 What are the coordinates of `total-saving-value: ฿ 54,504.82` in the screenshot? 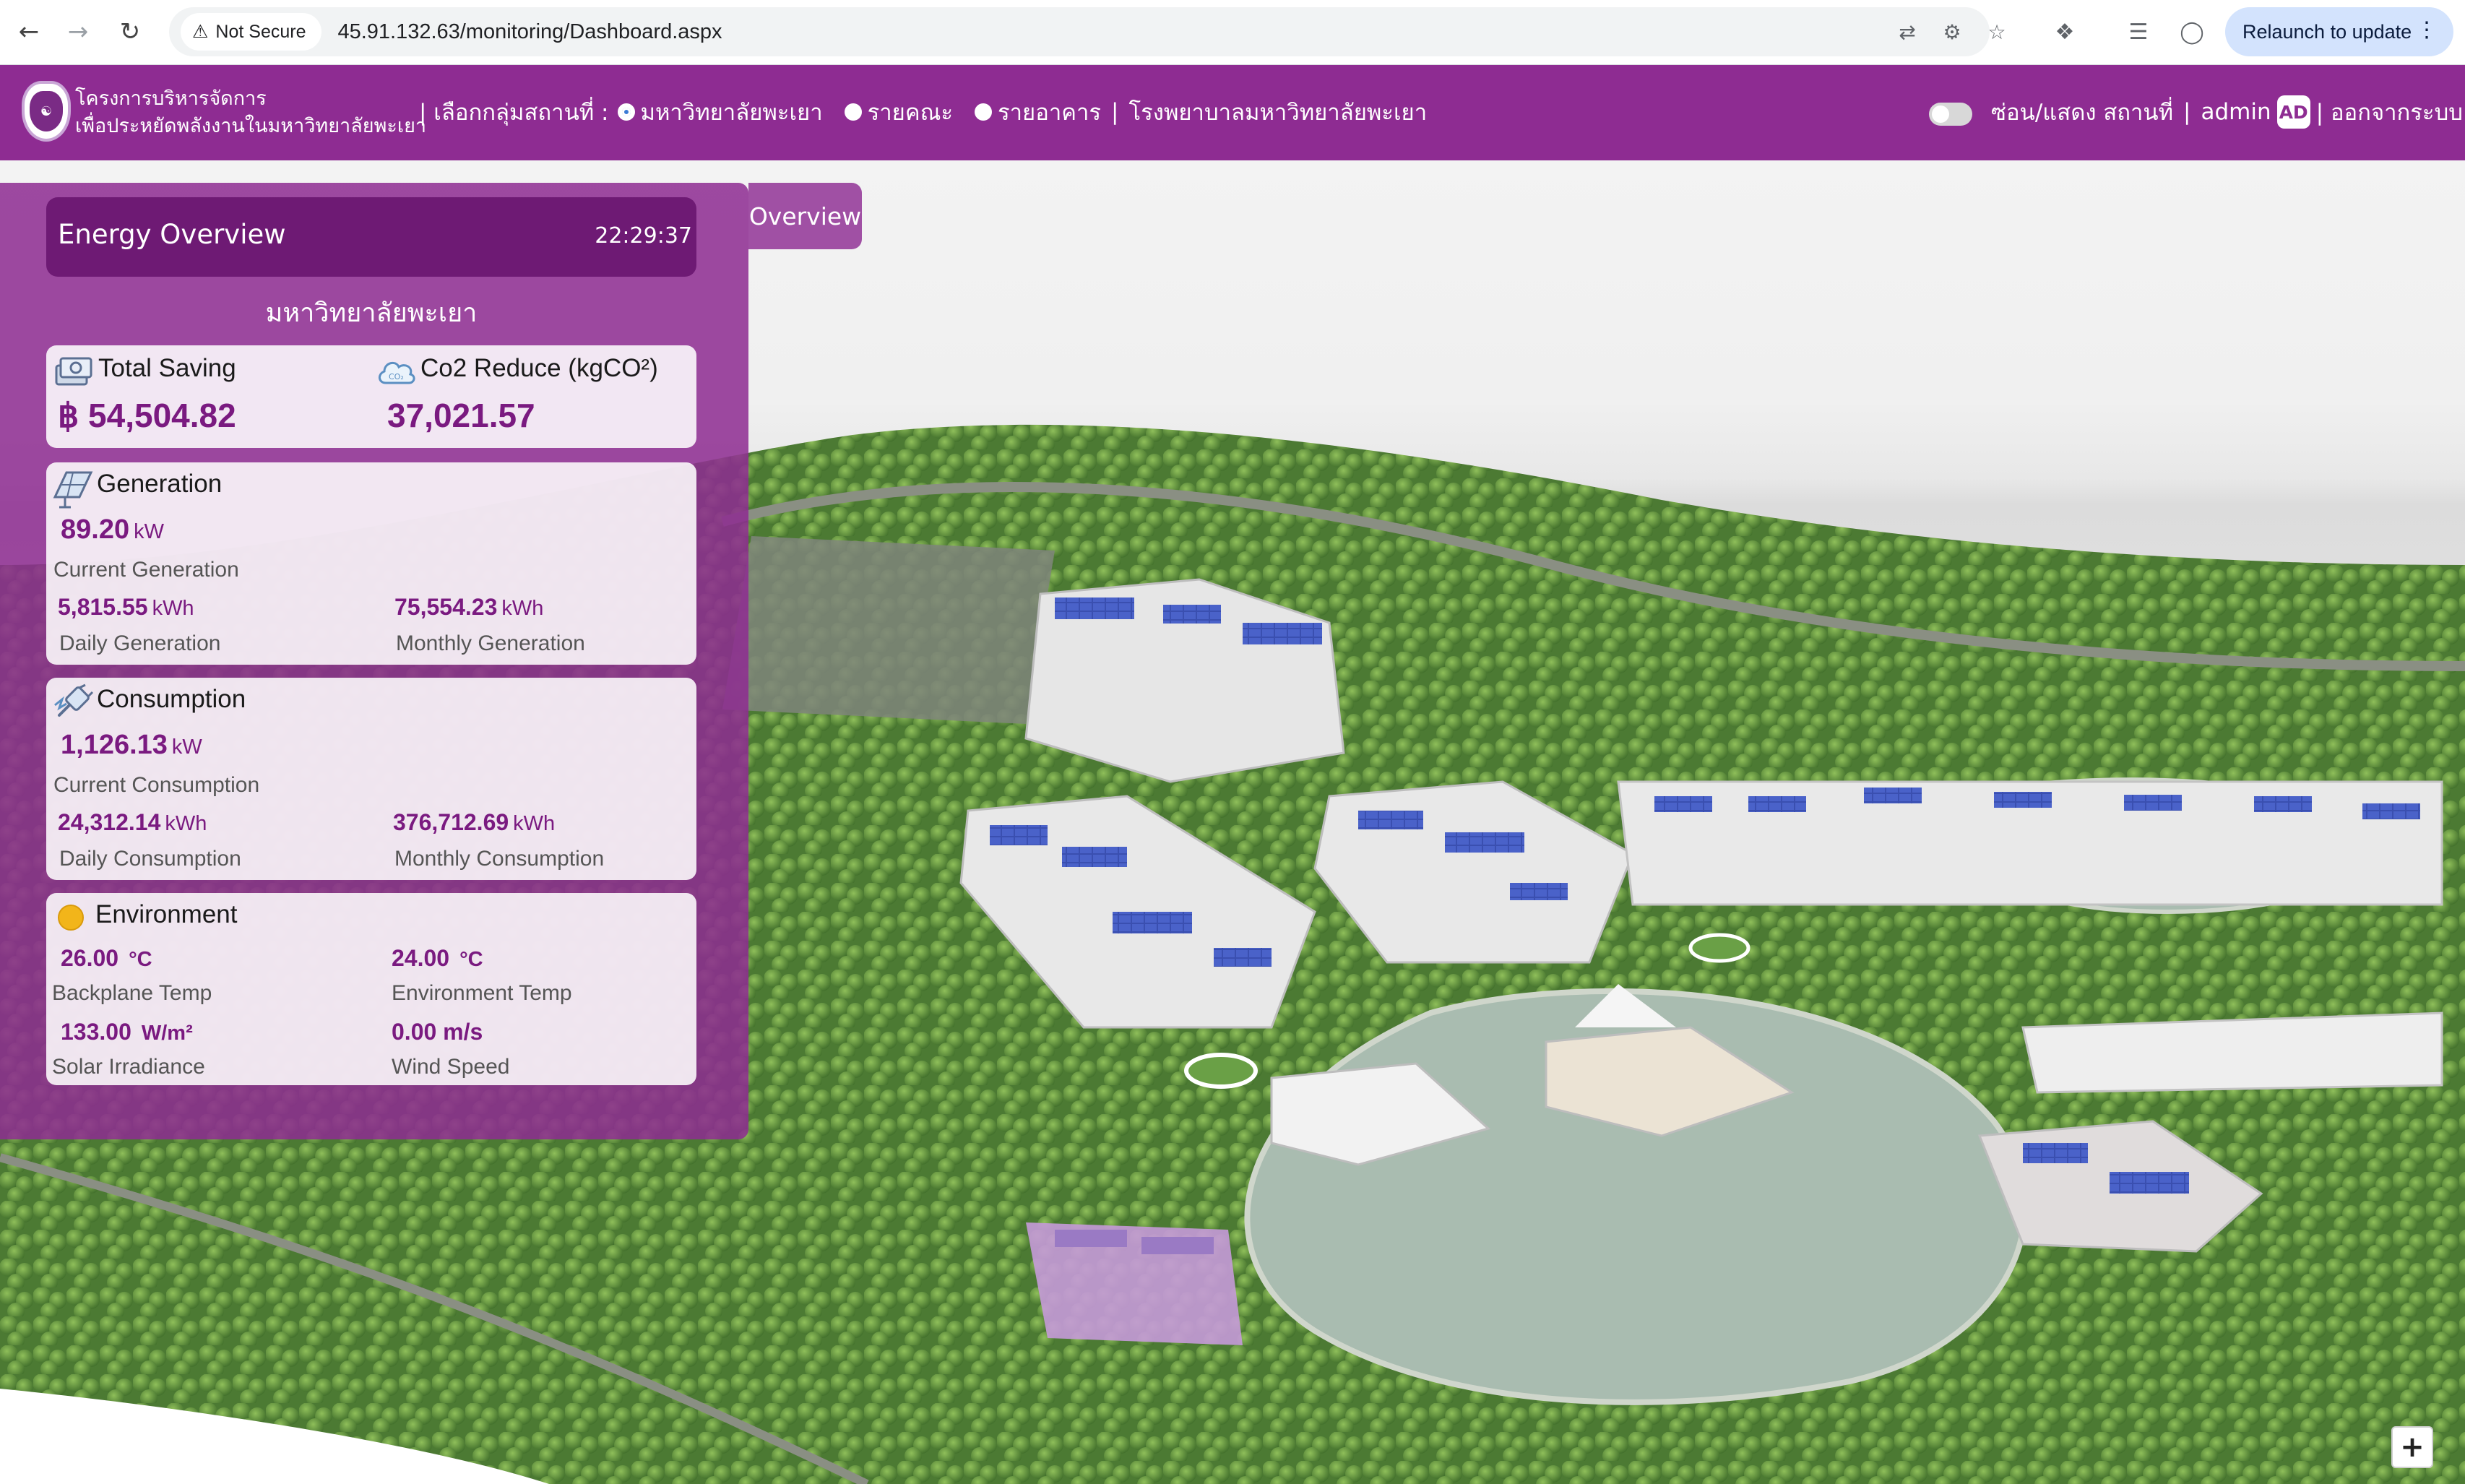 It's located at (147, 415).